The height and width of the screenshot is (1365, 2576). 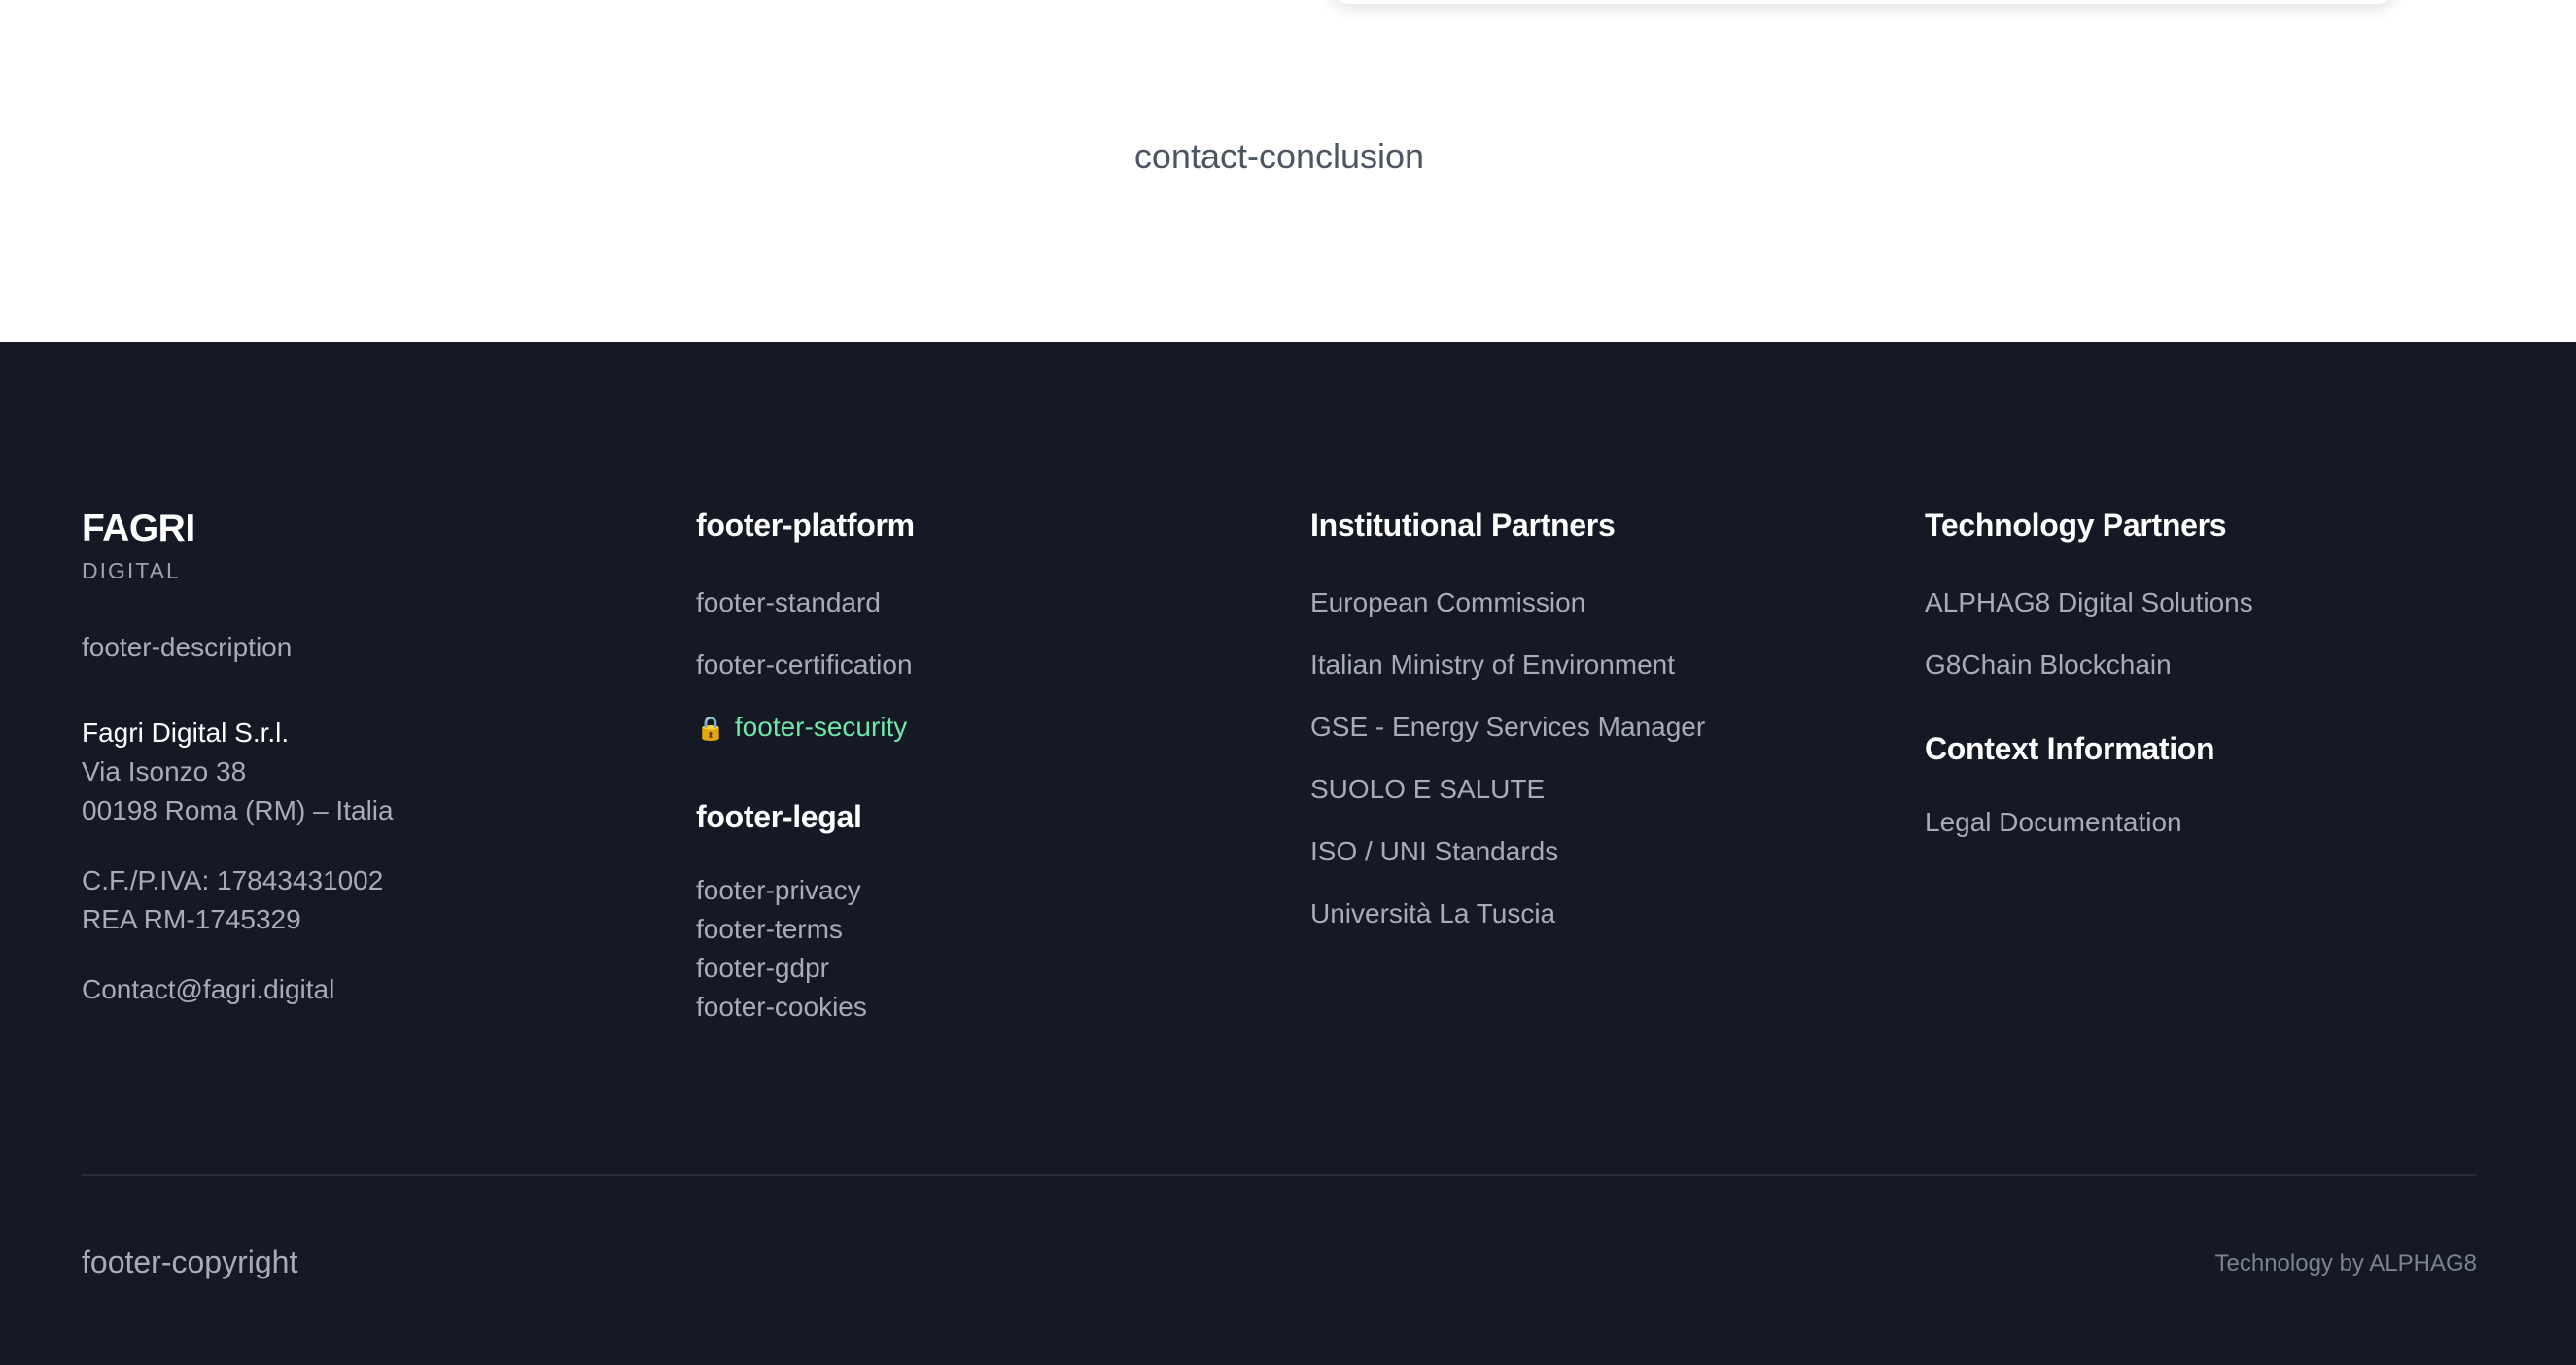 What do you see at coordinates (710, 729) in the screenshot?
I see `lock-icon: 🔒` at bounding box center [710, 729].